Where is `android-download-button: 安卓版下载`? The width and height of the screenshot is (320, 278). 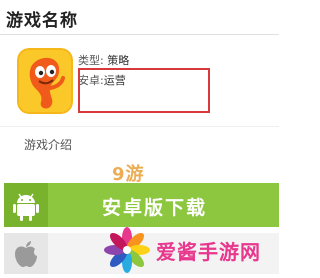 android-download-button: 安卓版下载 is located at coordinates (141, 205).